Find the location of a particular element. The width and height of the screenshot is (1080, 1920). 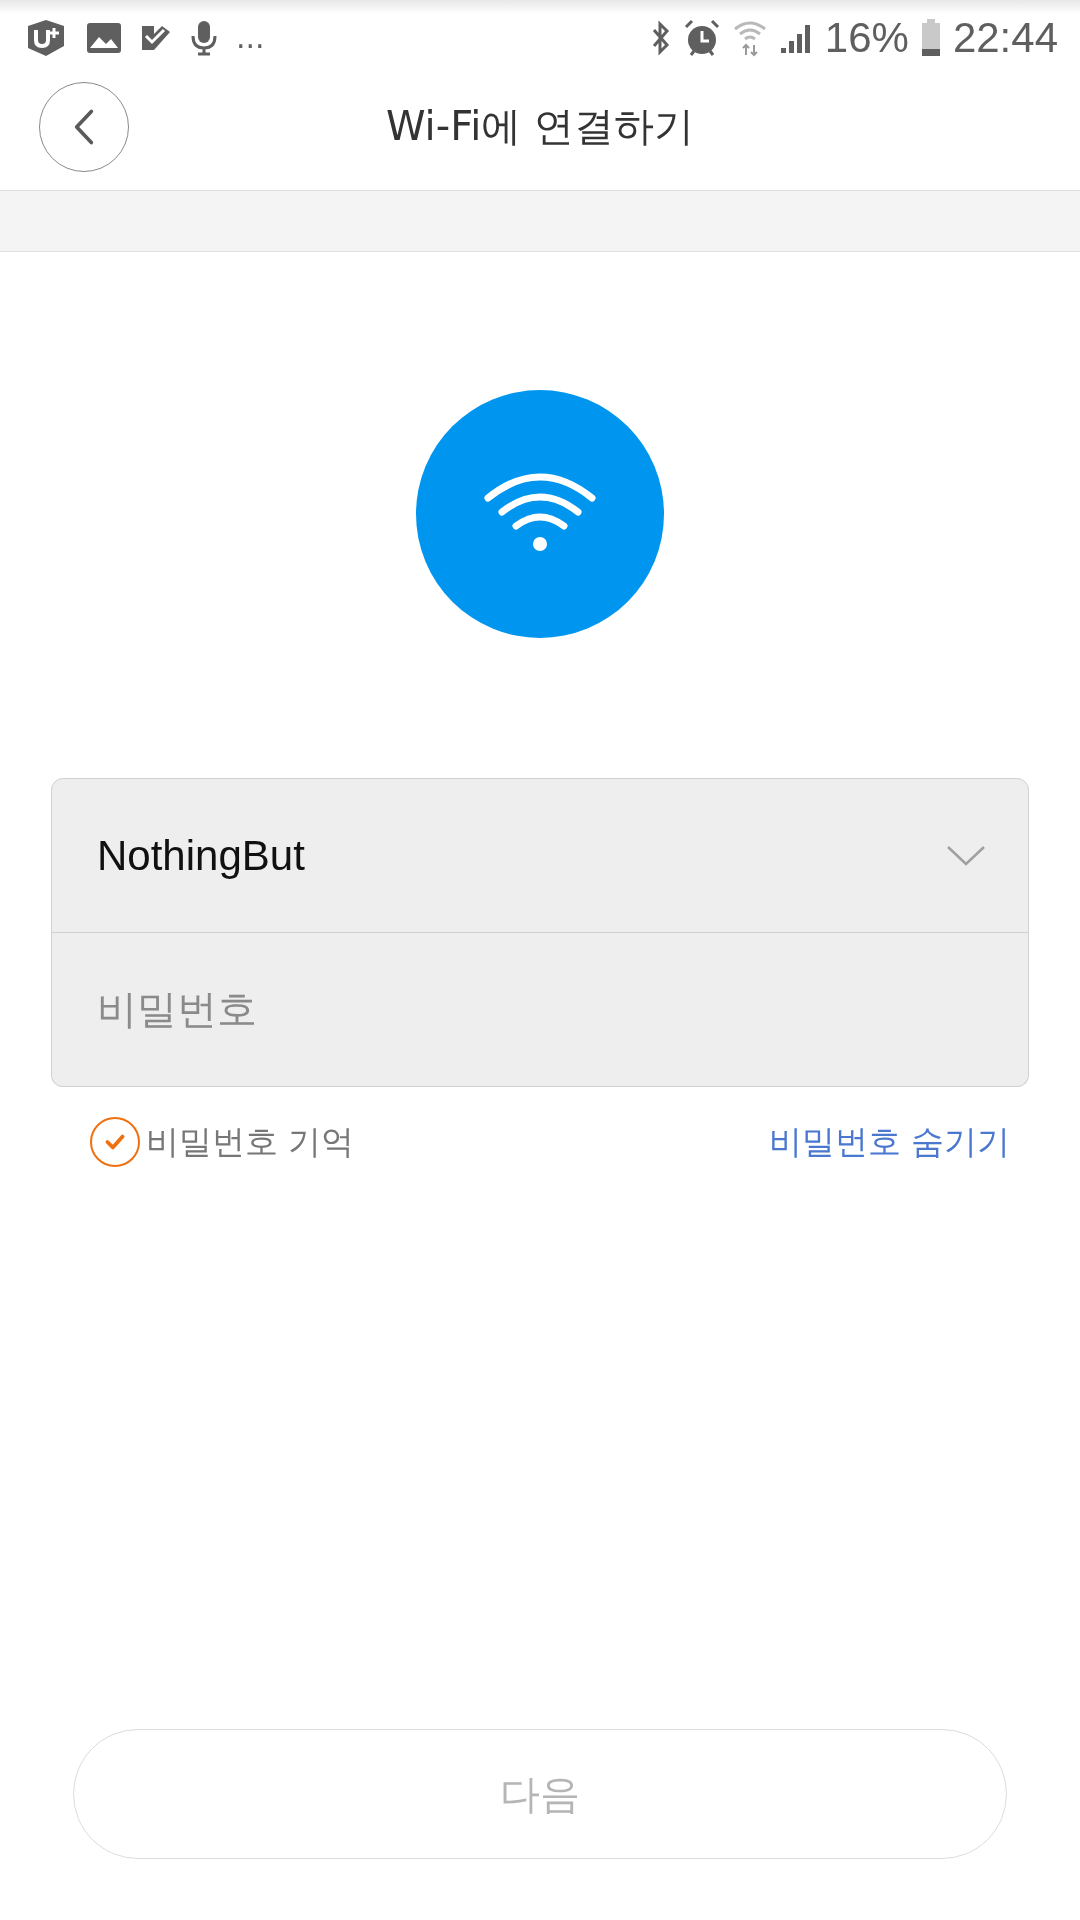

image-icon is located at coordinates (104, 37).